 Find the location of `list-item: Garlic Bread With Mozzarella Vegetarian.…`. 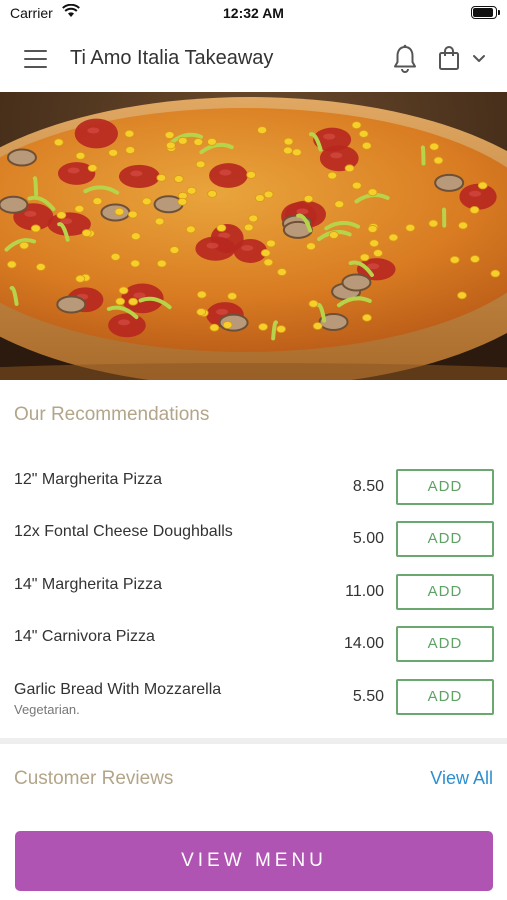

list-item: Garlic Bread With Mozzarella Vegetarian.… is located at coordinates (253, 705).